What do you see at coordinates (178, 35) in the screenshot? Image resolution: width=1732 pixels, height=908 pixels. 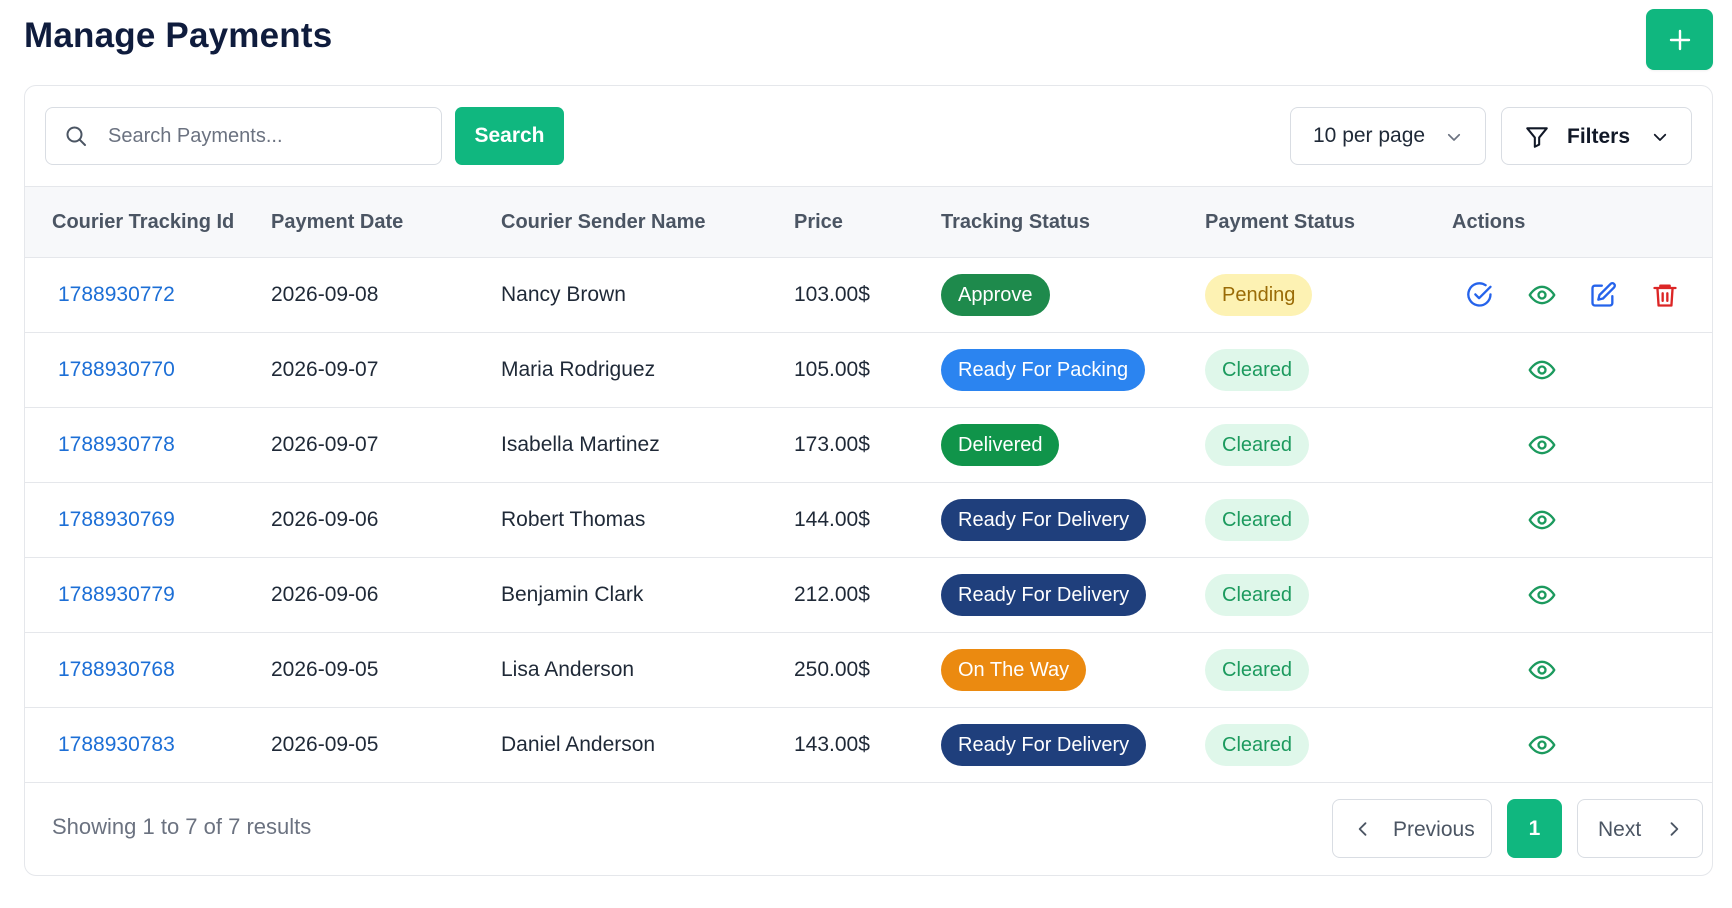 I see `page-title: Manage Payments` at bounding box center [178, 35].